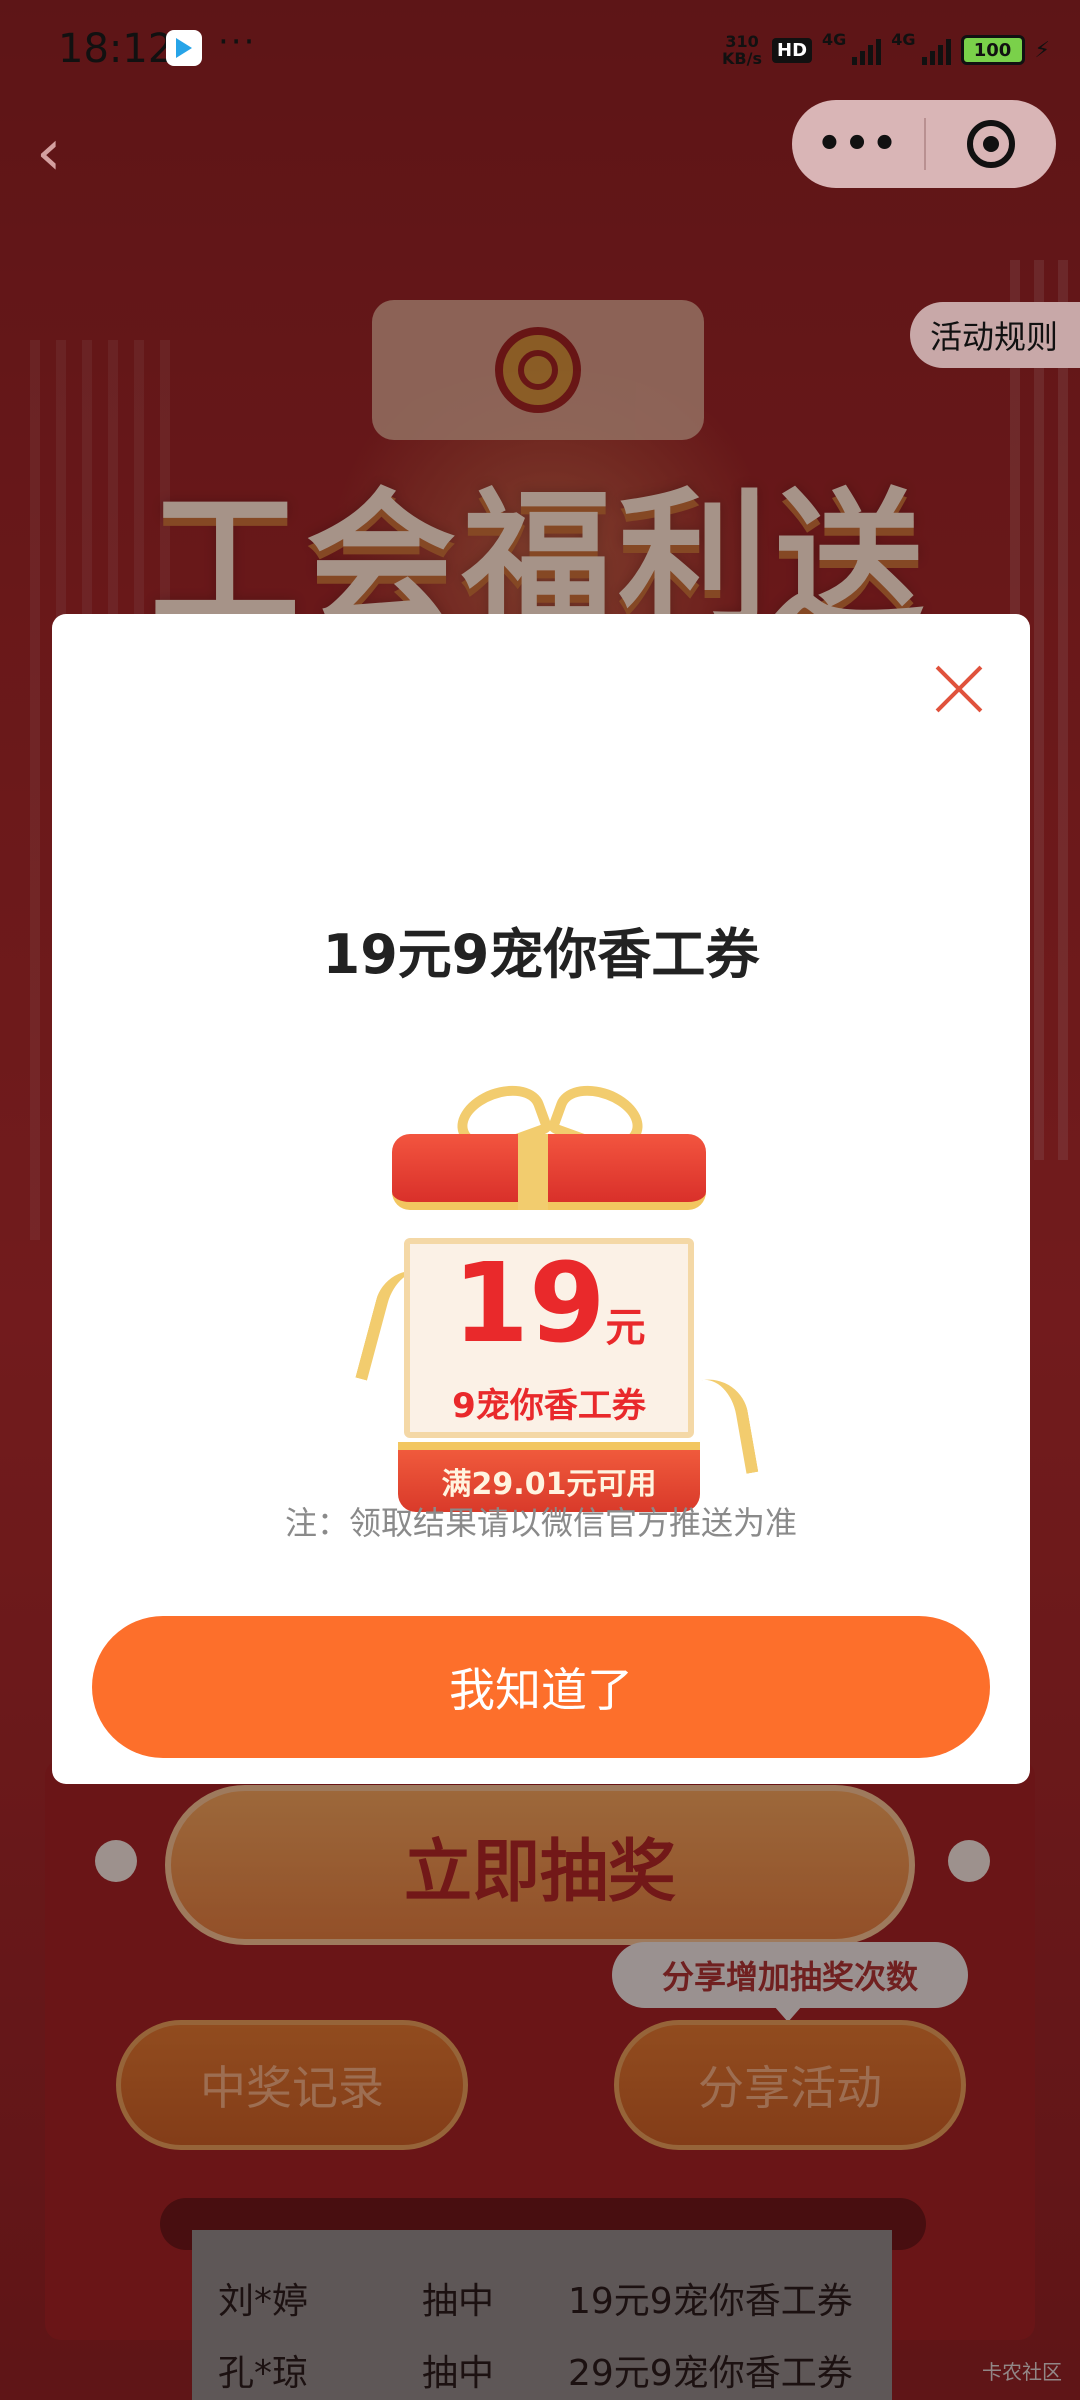  I want to click on close-miniprogram-button, so click(991, 144).